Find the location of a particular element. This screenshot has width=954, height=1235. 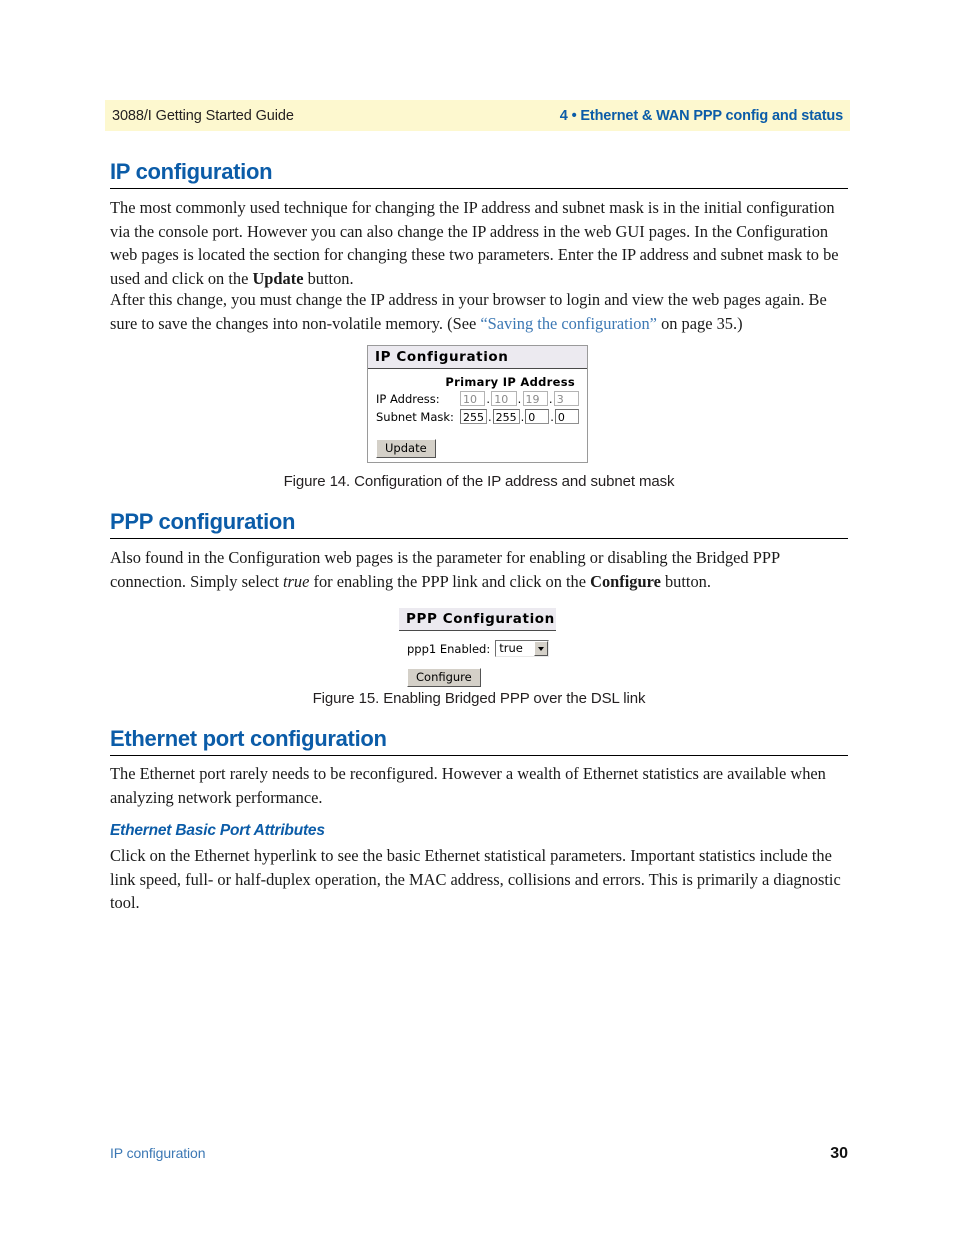

update-button: Update is located at coordinates (406, 448).